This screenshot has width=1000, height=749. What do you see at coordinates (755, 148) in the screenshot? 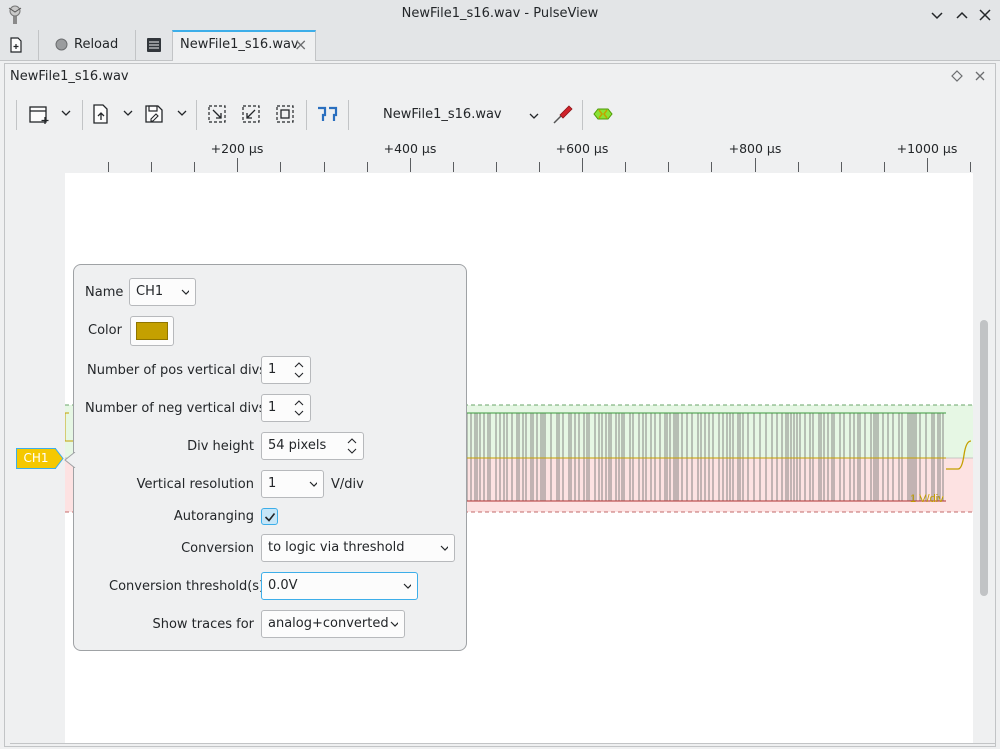
I see `ruler-label: +800 µs` at bounding box center [755, 148].